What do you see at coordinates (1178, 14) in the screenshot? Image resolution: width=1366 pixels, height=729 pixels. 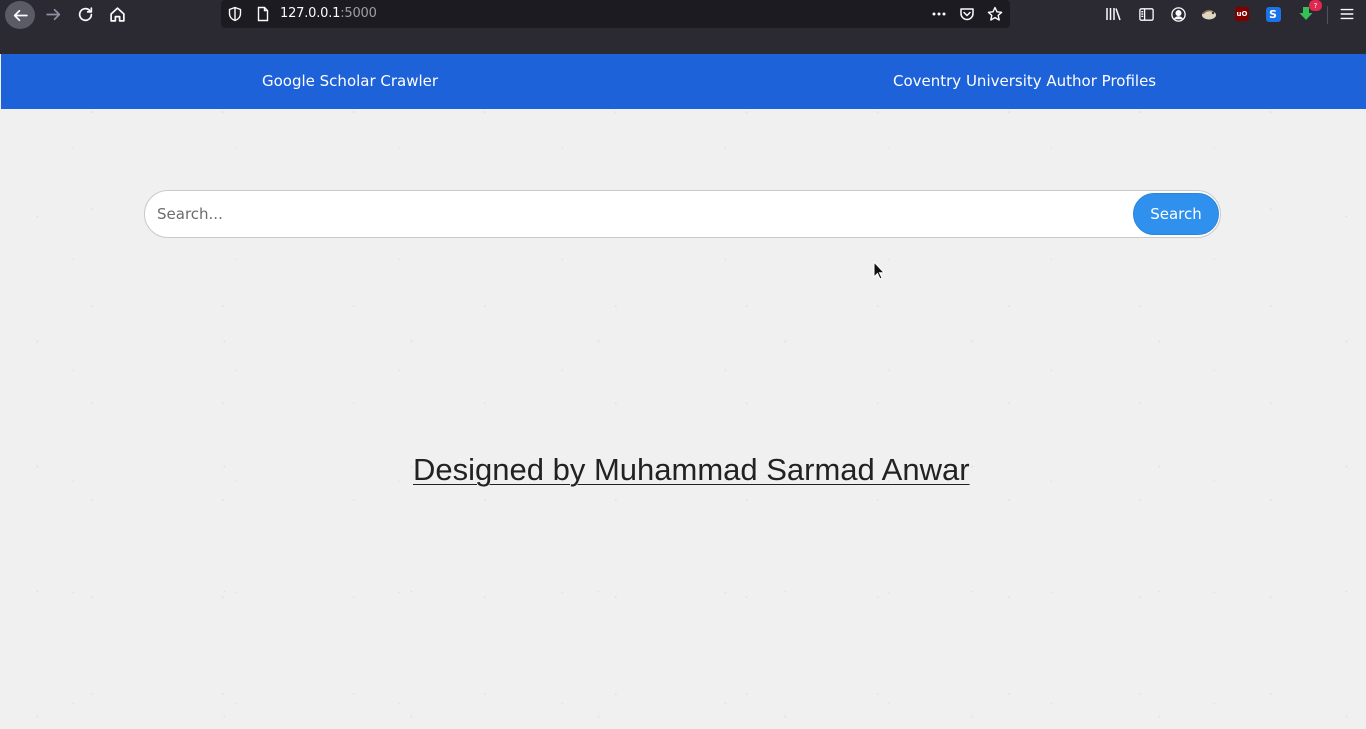 I see `account-icon` at bounding box center [1178, 14].